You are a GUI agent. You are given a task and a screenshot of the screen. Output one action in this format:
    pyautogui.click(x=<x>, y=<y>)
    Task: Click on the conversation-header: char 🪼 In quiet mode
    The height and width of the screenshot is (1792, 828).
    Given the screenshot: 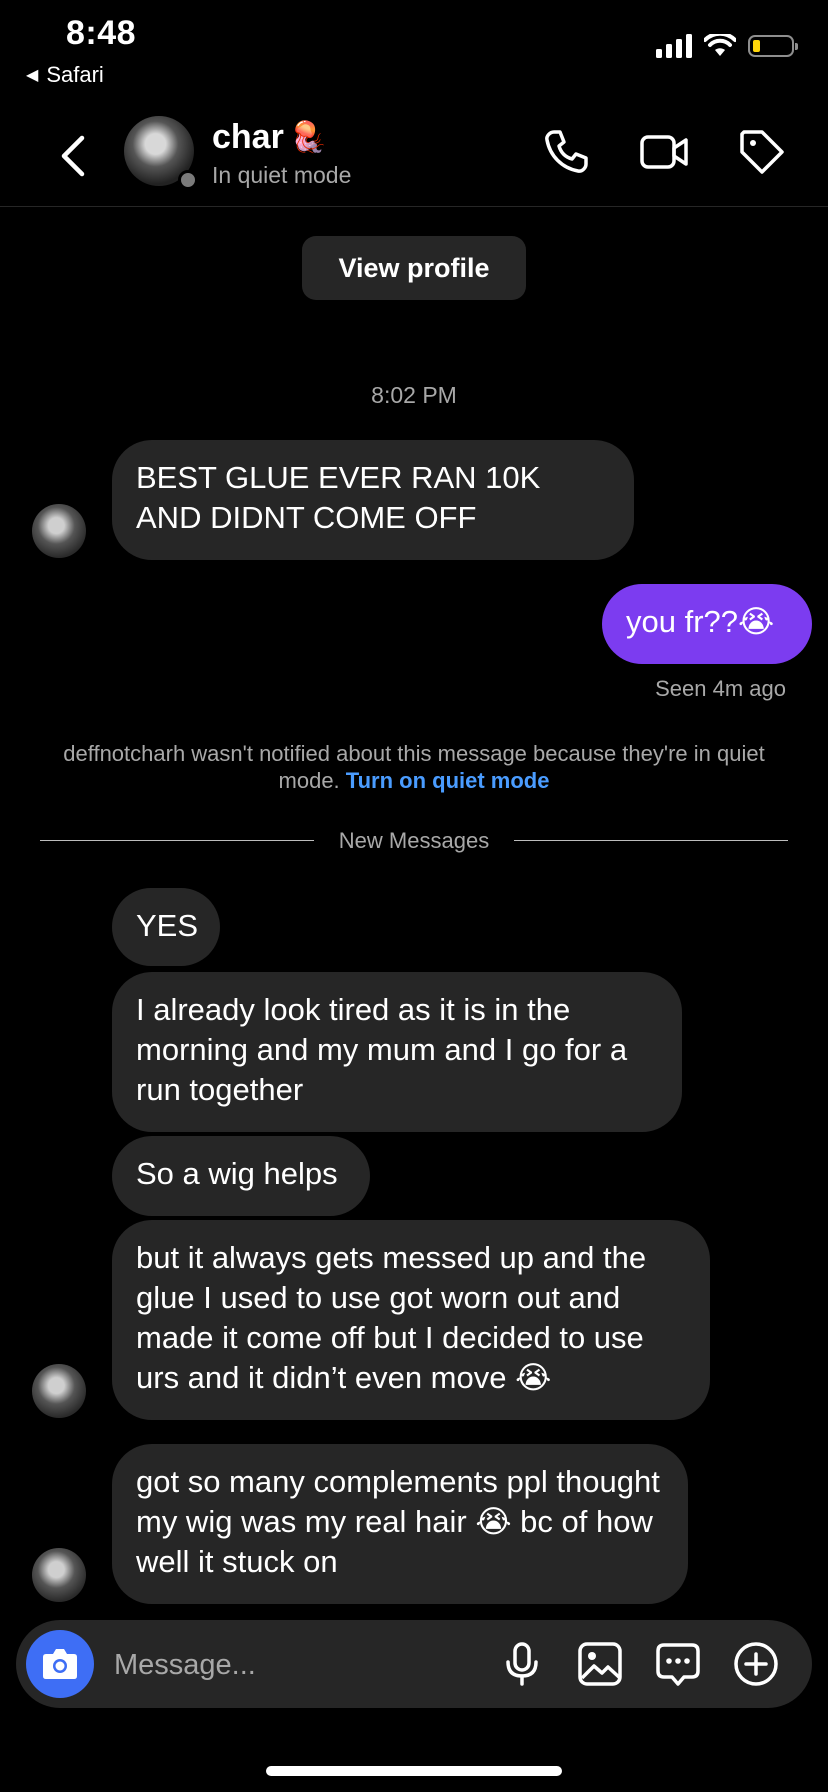 What is the action you would take?
    pyautogui.click(x=414, y=158)
    